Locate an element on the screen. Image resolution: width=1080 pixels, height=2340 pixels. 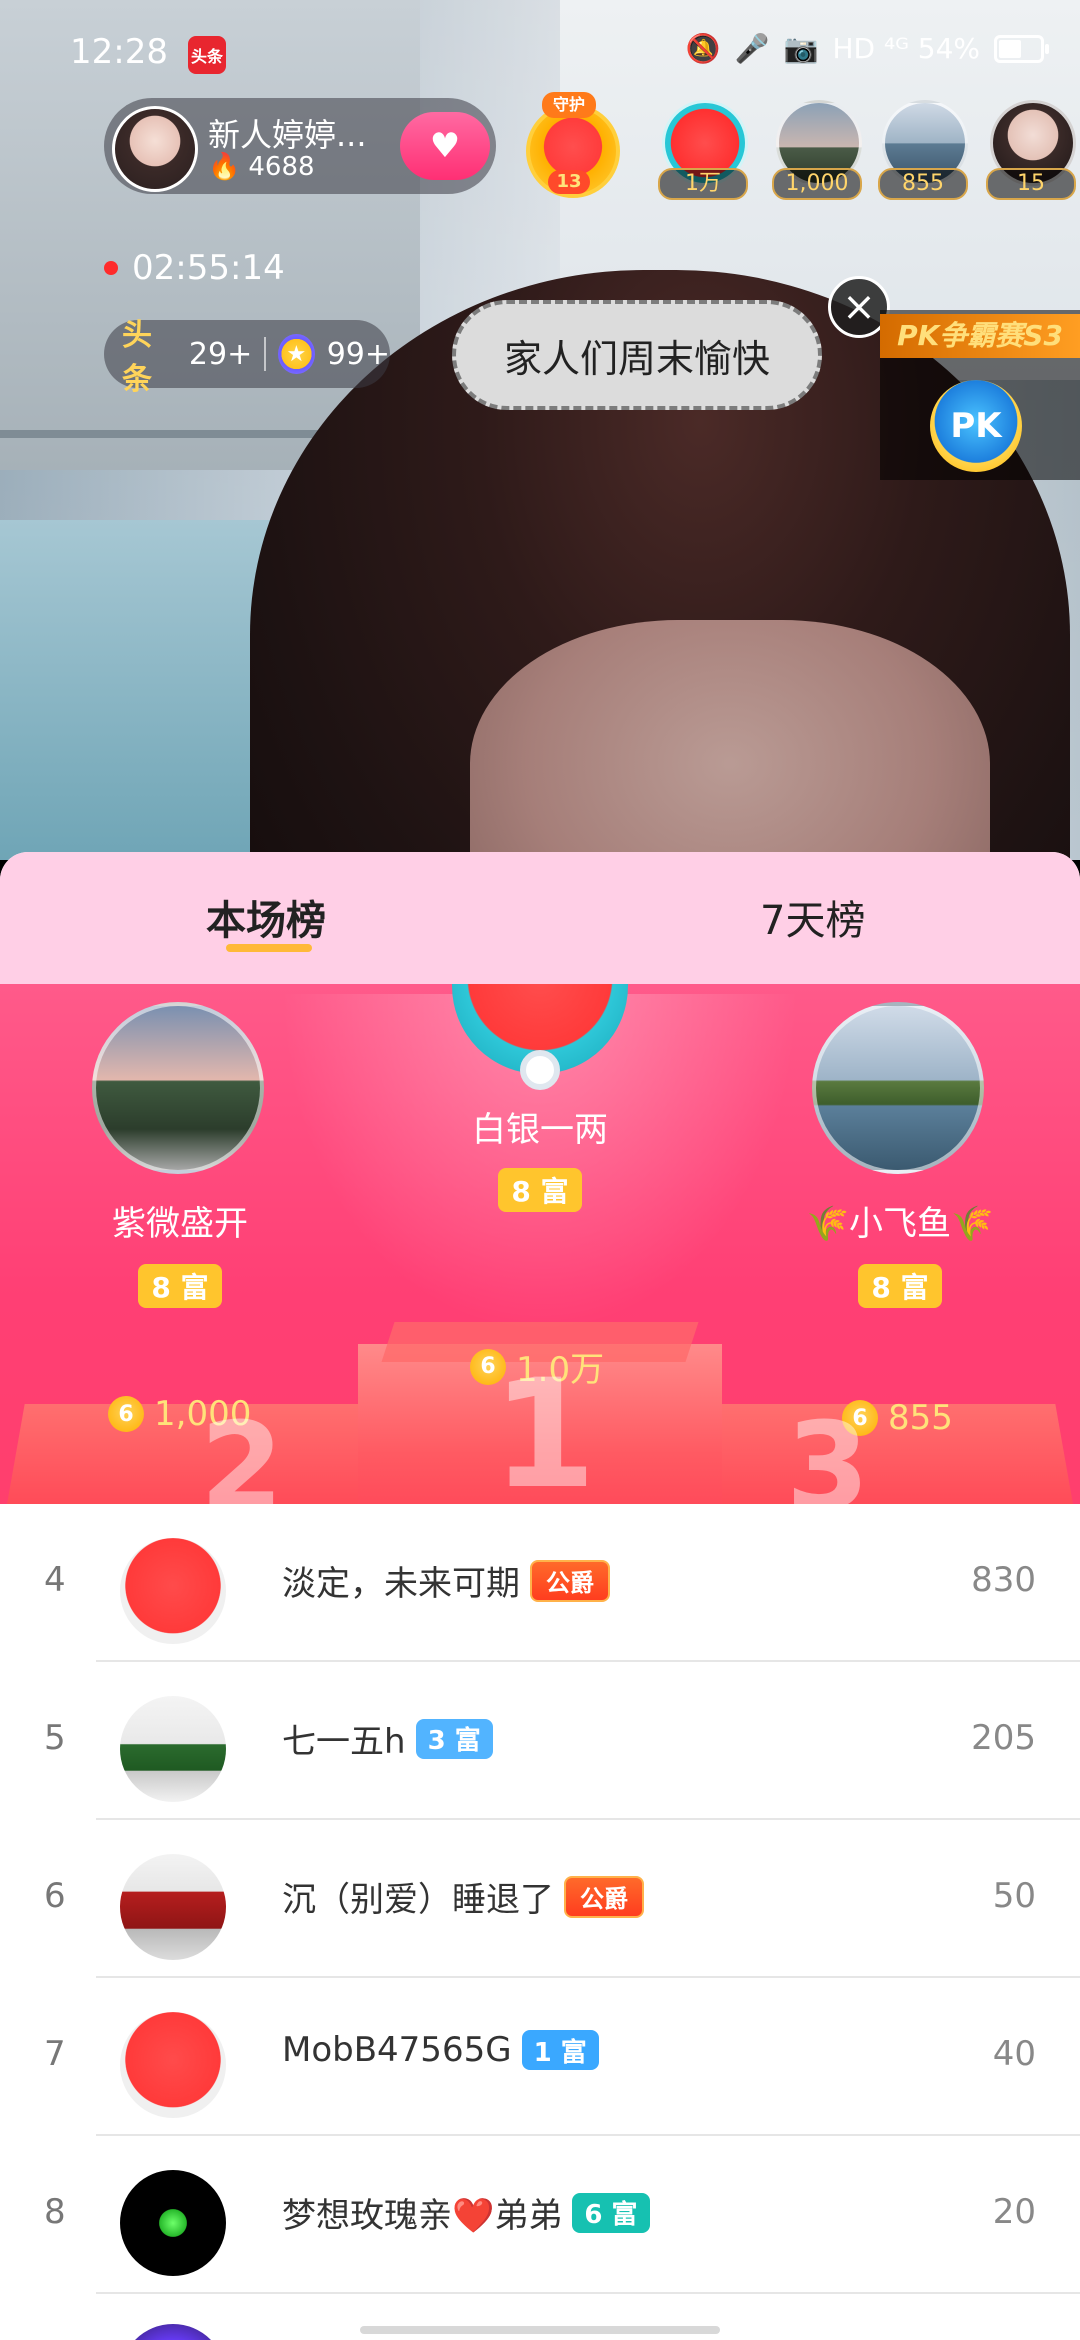
rich-badge: 1 富 is located at coordinates (560, 2050).